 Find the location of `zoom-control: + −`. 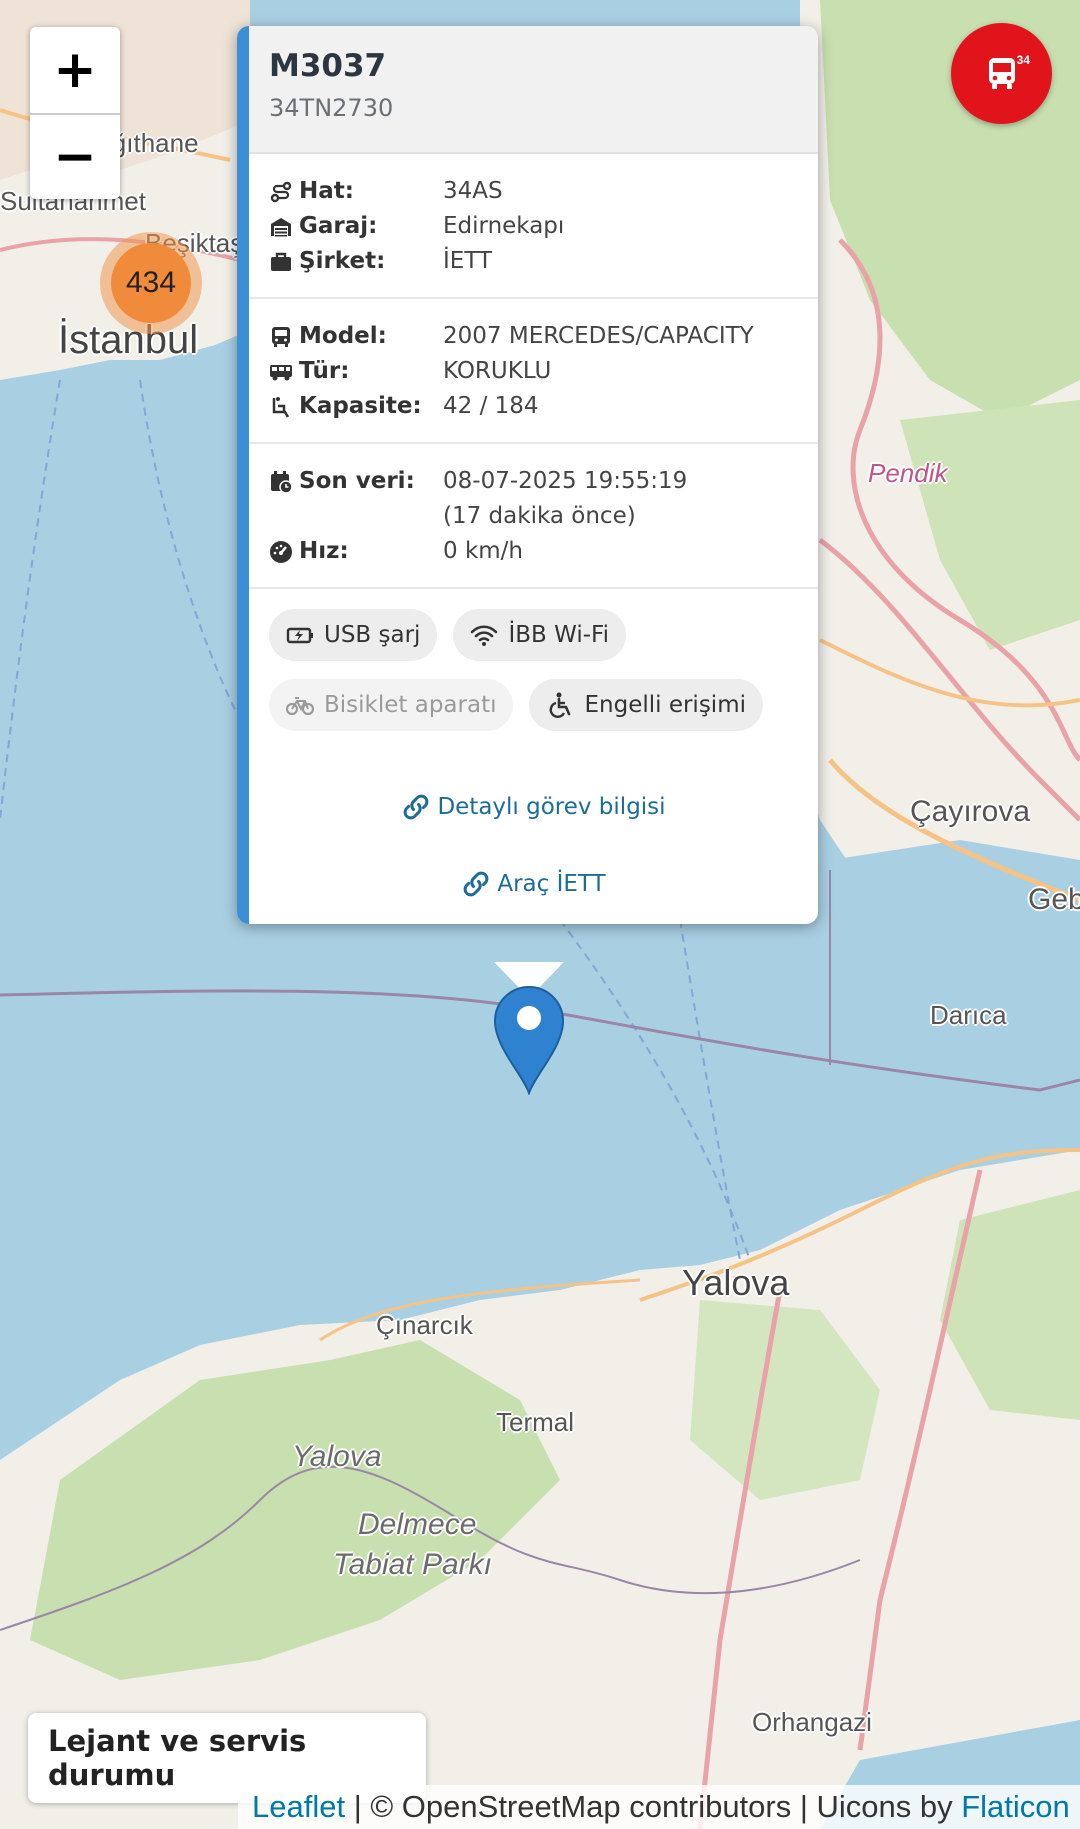

zoom-control: + − is located at coordinates (75, 113).